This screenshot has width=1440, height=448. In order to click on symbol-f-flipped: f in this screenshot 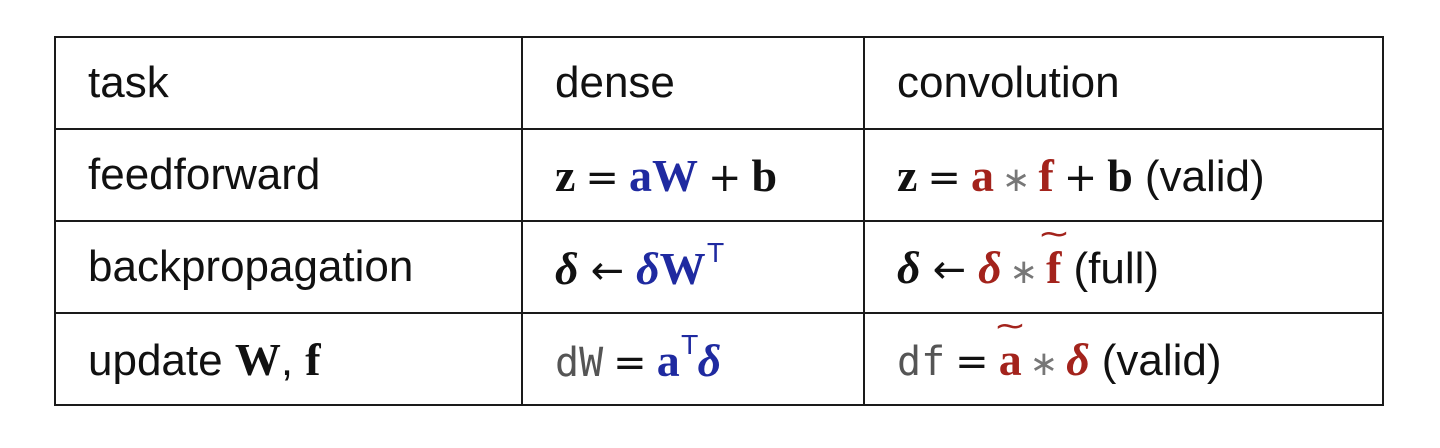, I will do `click(1053, 267)`.